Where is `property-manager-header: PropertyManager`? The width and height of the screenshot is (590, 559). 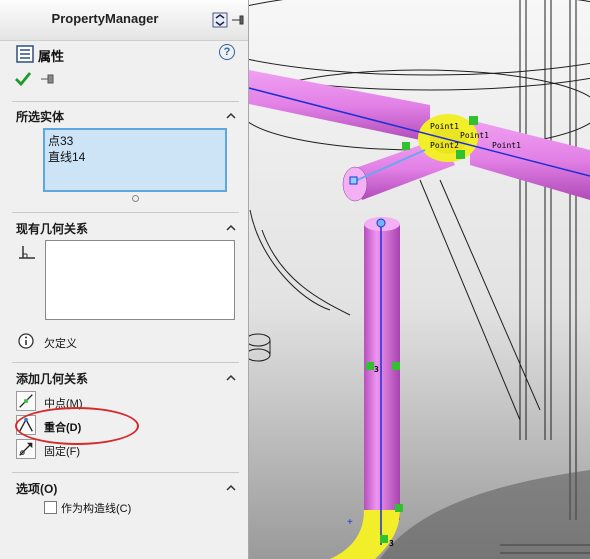 property-manager-header: PropertyManager is located at coordinates (124, 20).